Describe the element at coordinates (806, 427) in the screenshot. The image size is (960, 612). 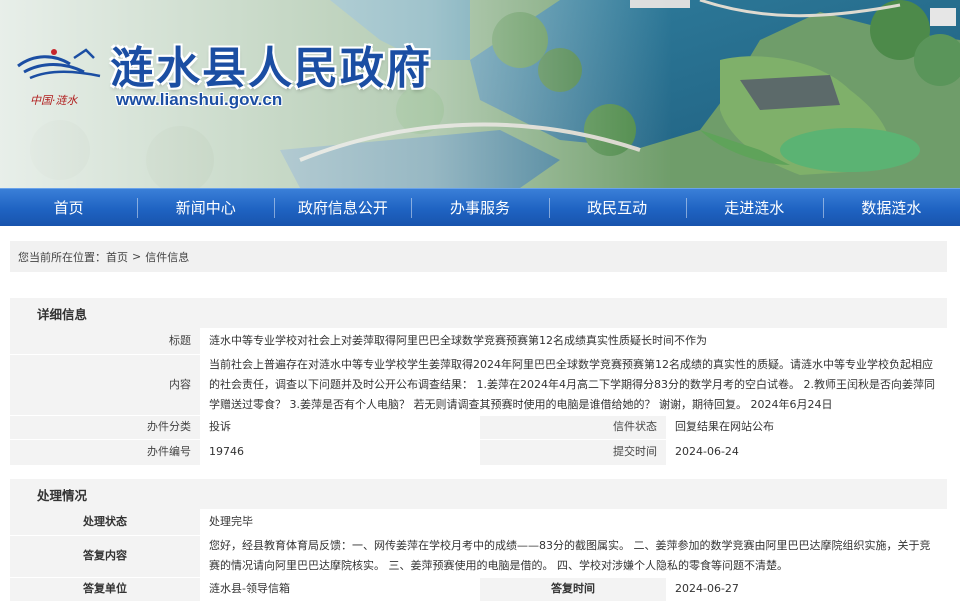
I see `status-value: 回复结果在网站公布` at that location.